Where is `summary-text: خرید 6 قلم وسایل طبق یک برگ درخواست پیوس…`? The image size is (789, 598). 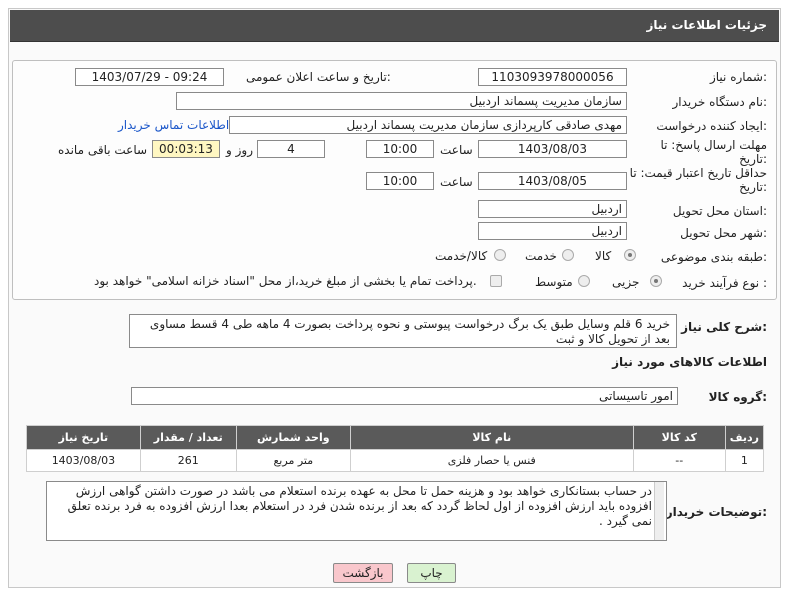 summary-text: خرید 6 قلم وسایل طبق یک برگ درخواست پیوس… is located at coordinates (403, 331).